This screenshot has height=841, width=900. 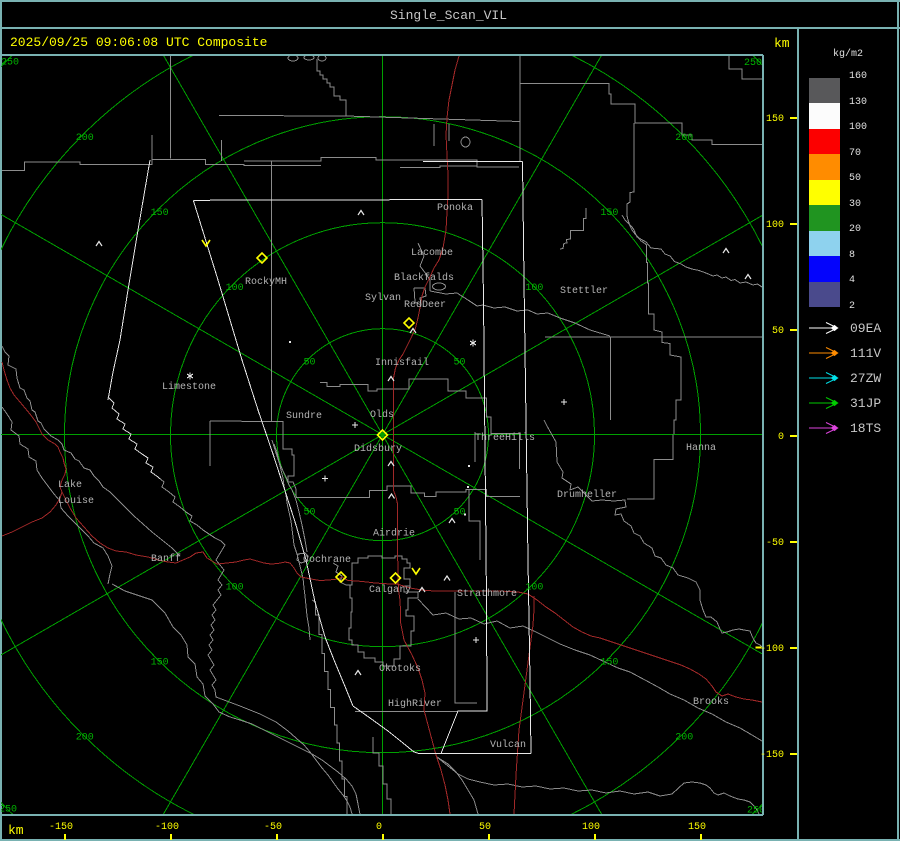 I want to click on svg-text: Didsbury, so click(x=378, y=449).